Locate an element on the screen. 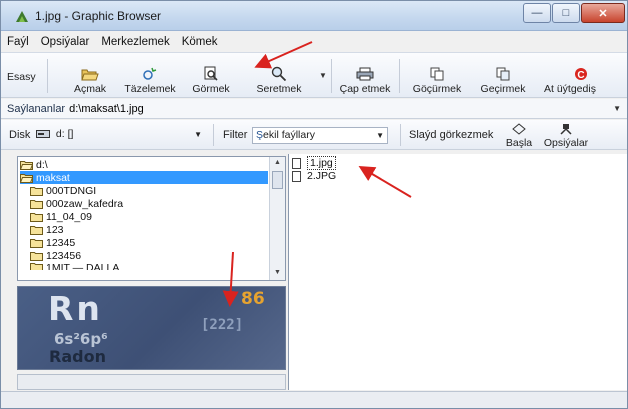 The image size is (628, 409). scroll-thumb is located at coordinates (277, 180).